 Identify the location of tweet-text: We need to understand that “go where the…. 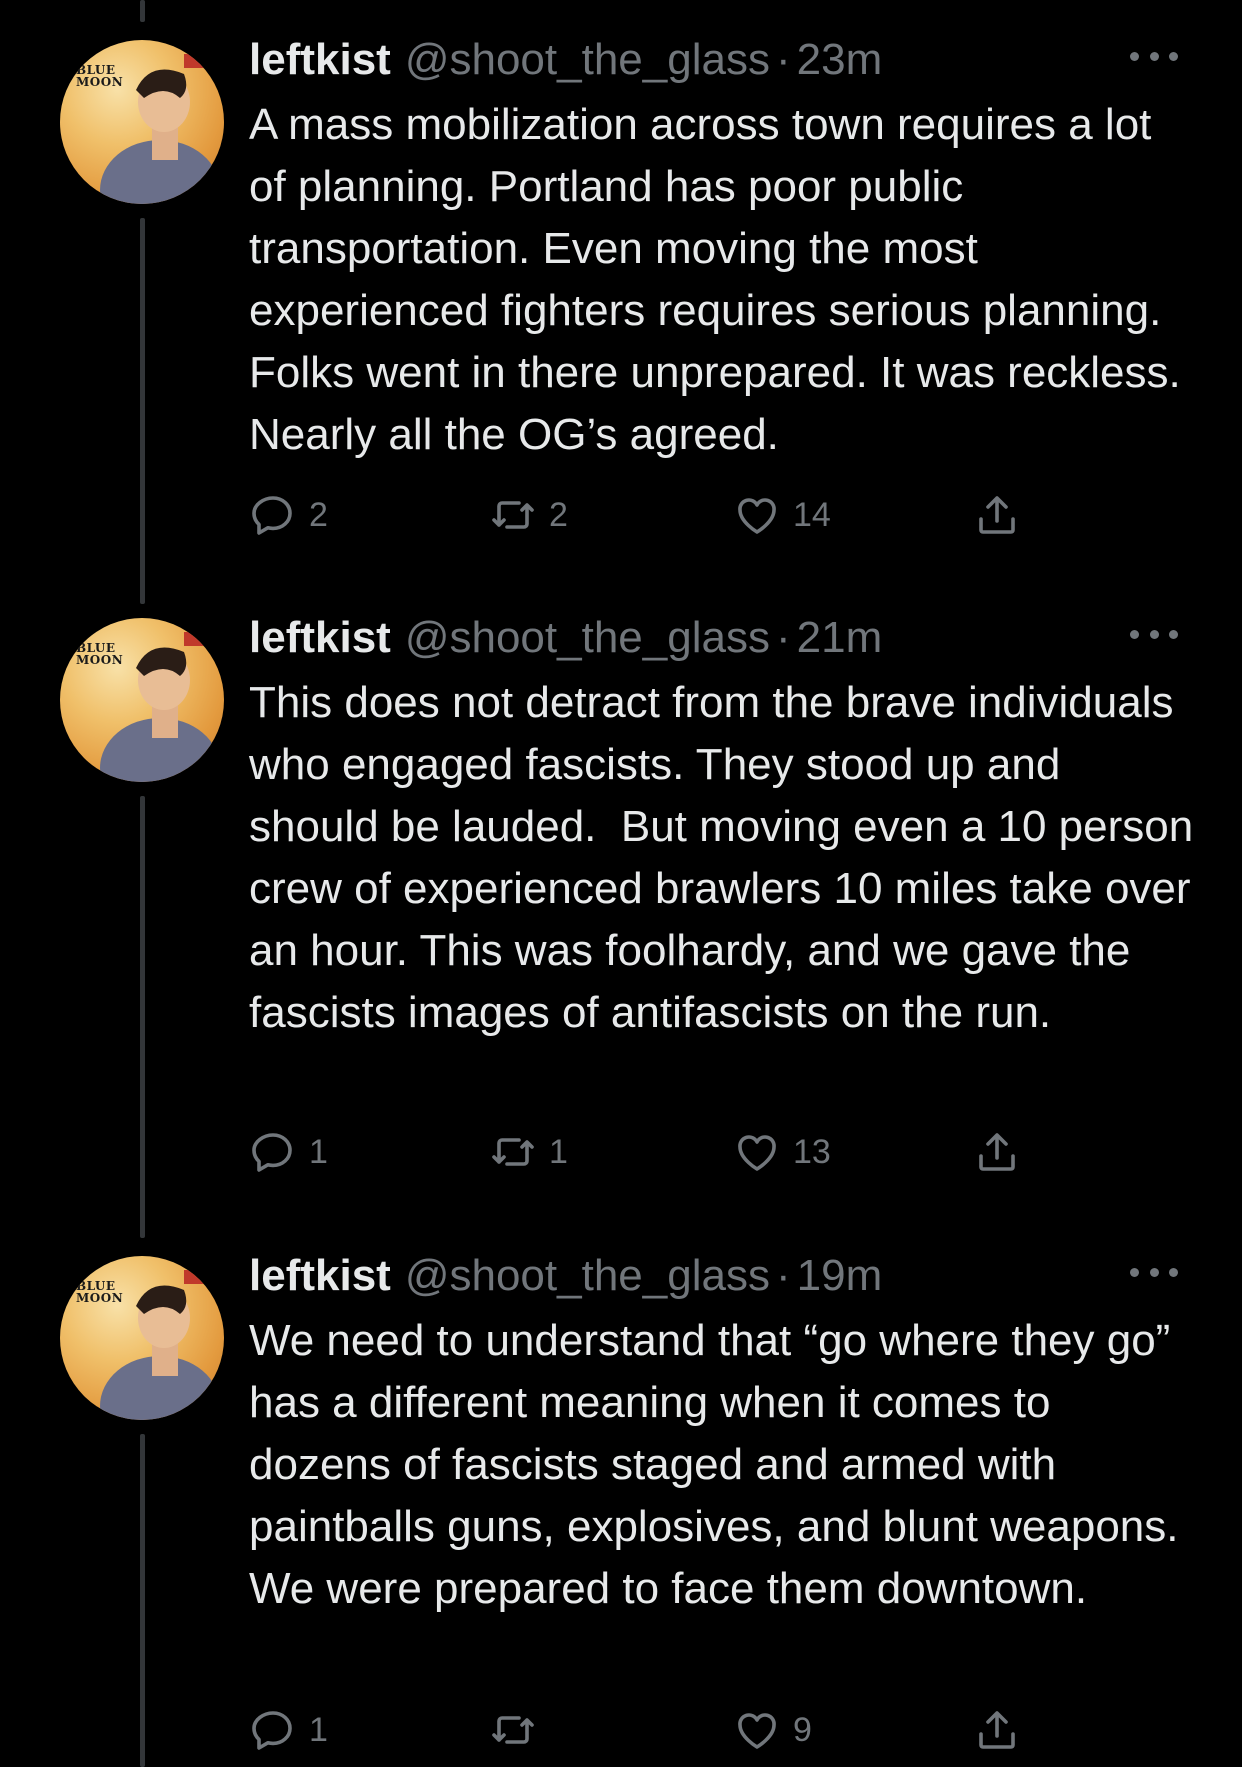
(720, 1464).